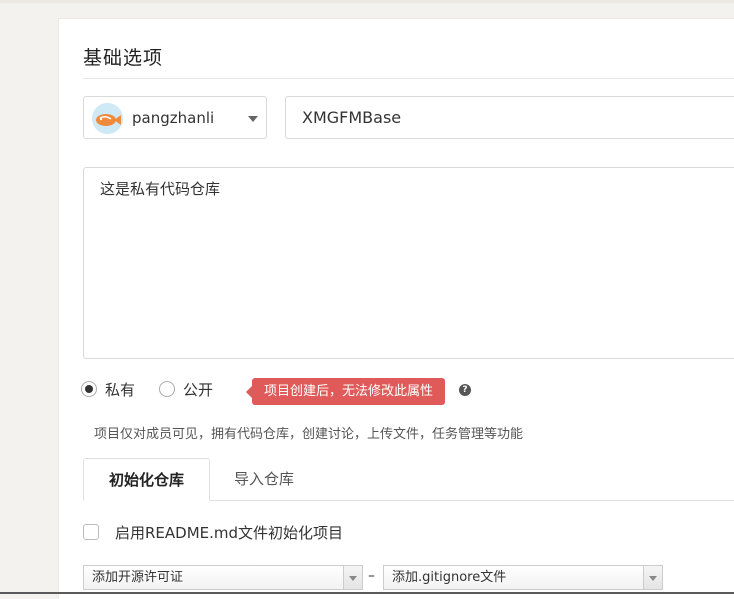 This screenshot has height=599, width=734. What do you see at coordinates (89, 389) in the screenshot?
I see `private-radio` at bounding box center [89, 389].